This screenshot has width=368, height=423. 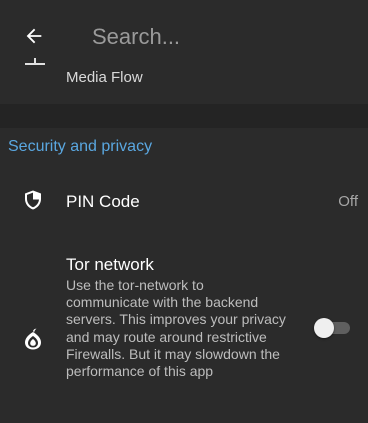 What do you see at coordinates (184, 202) in the screenshot?
I see `pin-code-row: PIN Code Off` at bounding box center [184, 202].